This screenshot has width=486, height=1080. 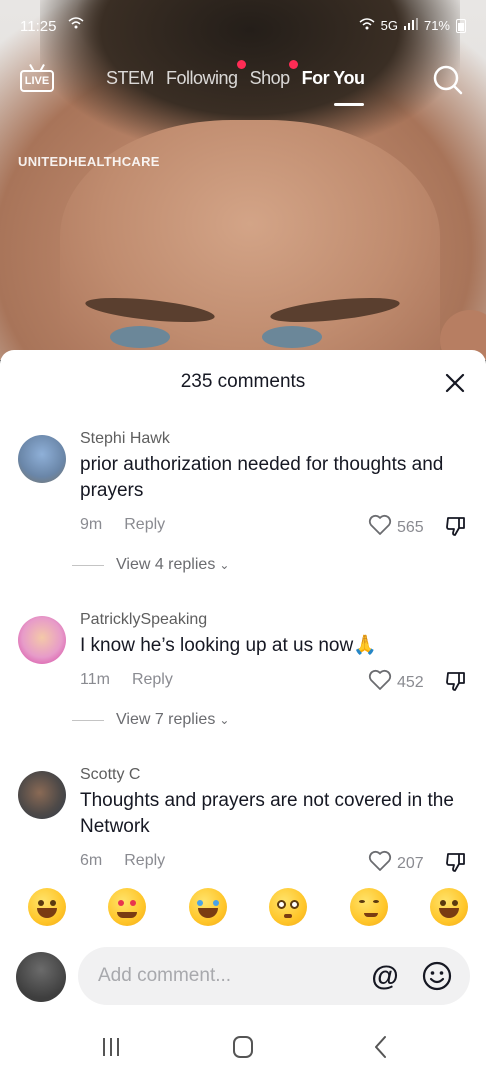 I want to click on wifi-icon, so click(x=367, y=25).